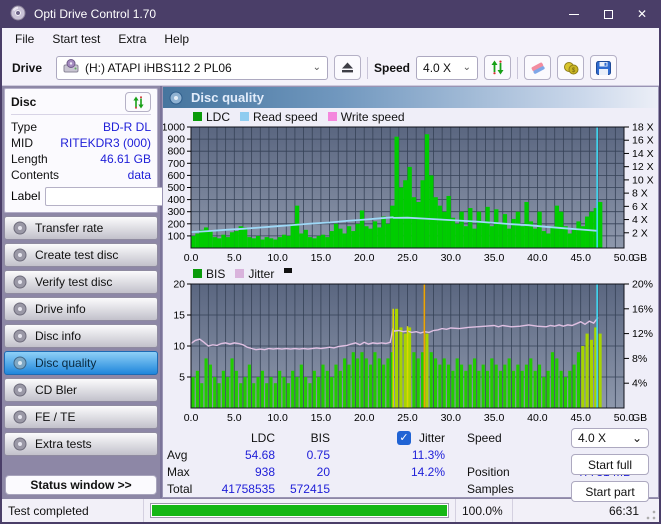 Image resolution: width=661 pixels, height=524 pixels. I want to click on svg-text: 4 X, so click(640, 220).